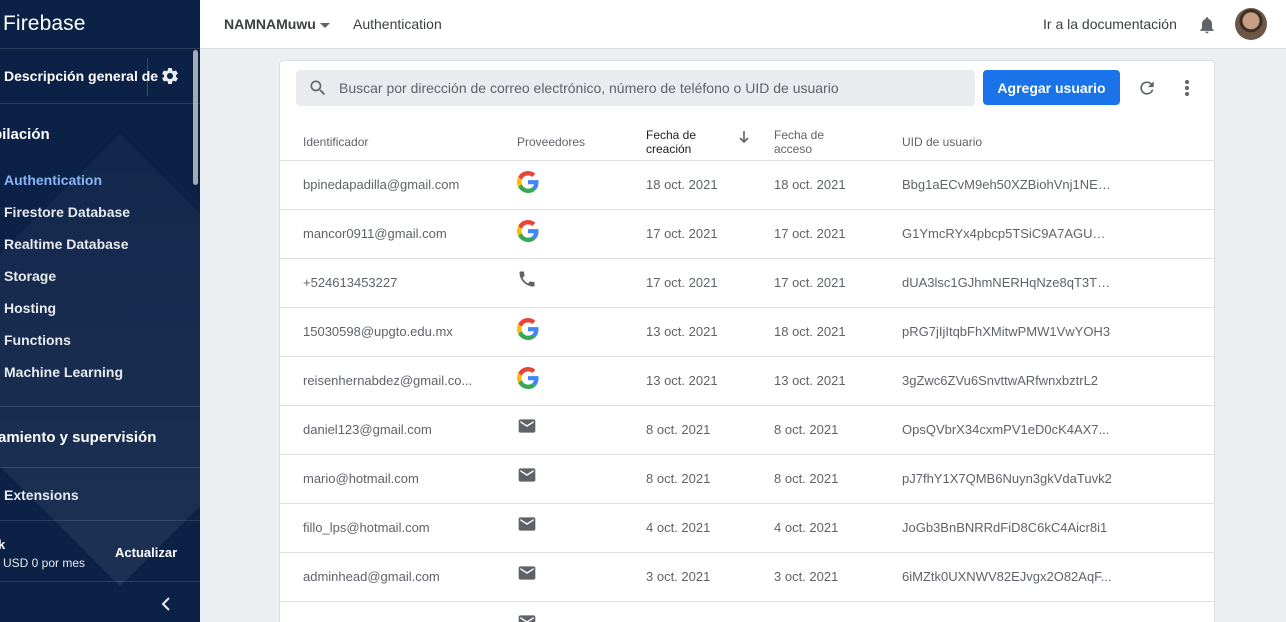 The image size is (1286, 622). Describe the element at coordinates (147, 77) in the screenshot. I see `overview-separator` at that location.